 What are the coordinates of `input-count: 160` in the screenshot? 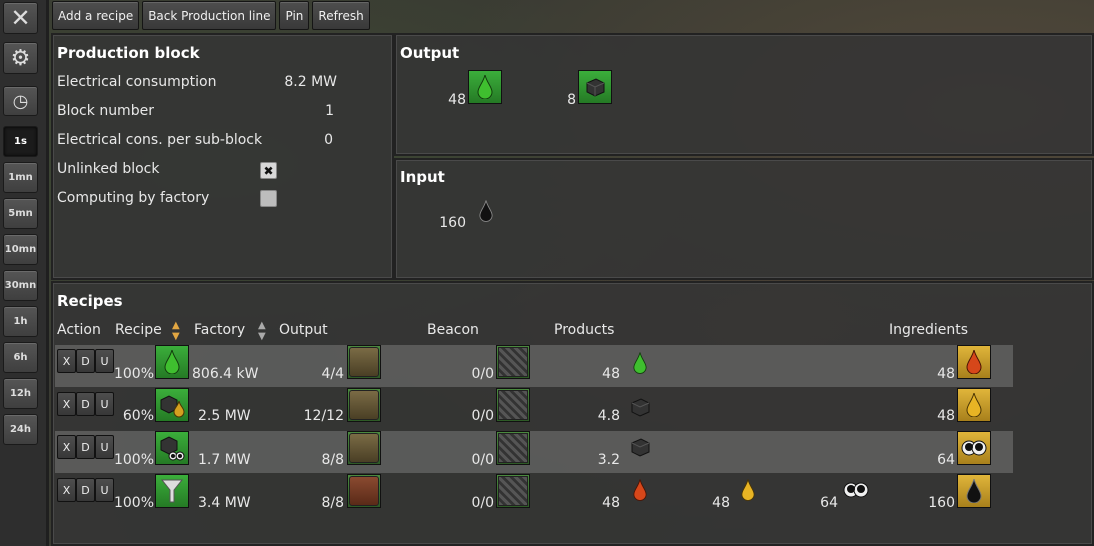 It's located at (452, 223).